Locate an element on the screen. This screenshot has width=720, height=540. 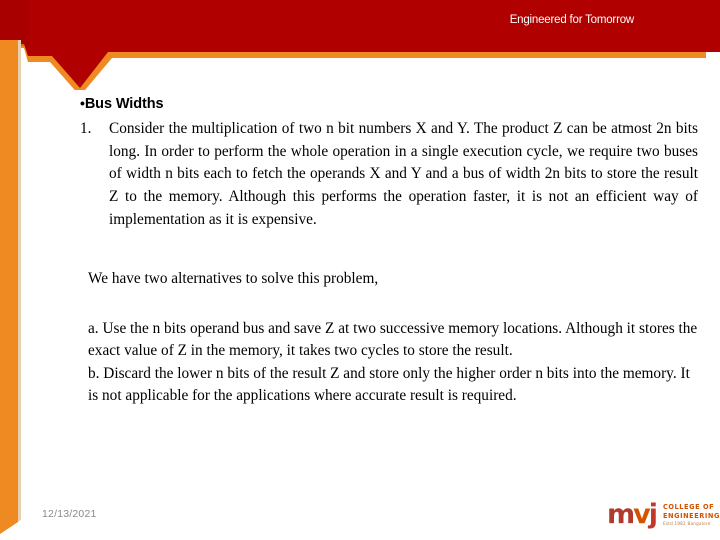
header-accent-stripe is located at coordinates (353, 66).